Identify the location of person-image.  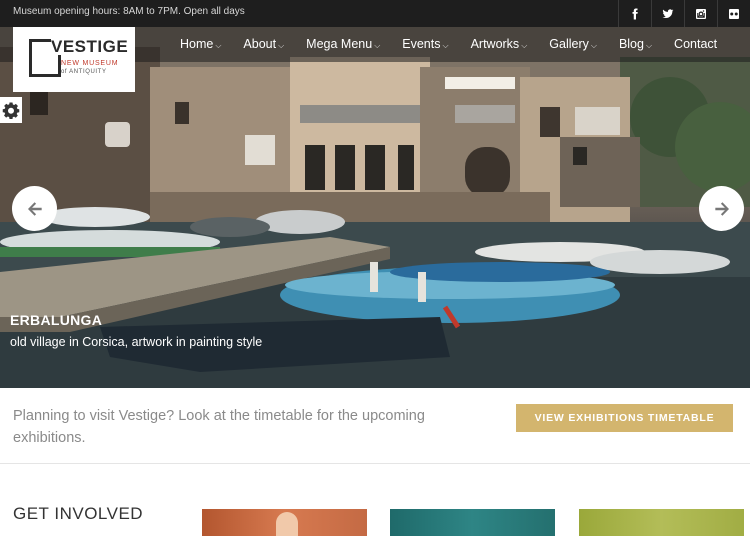
(287, 524).